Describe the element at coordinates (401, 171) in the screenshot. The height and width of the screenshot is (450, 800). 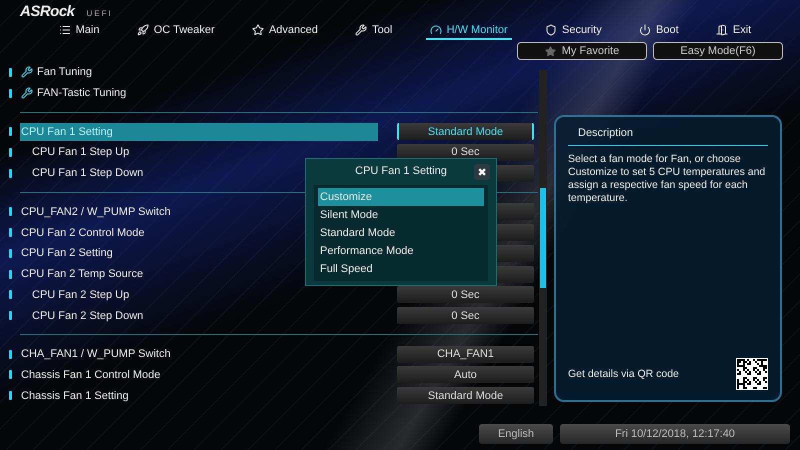
I see `popup-title: CPU Fan 1 Setting` at that location.